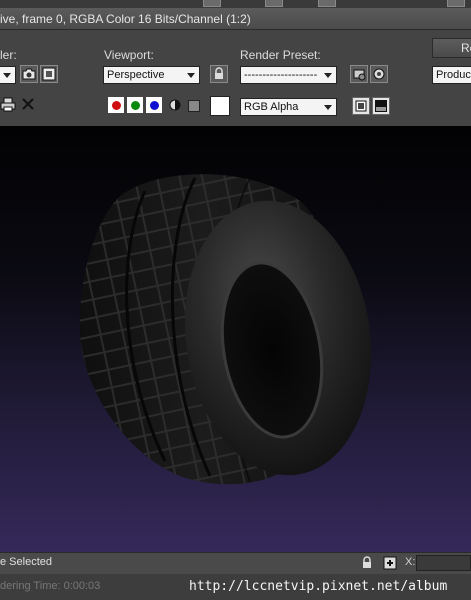 Image resolution: width=471 pixels, height=600 pixels. Describe the element at coordinates (220, 106) in the screenshot. I see `color-swatch` at that location.